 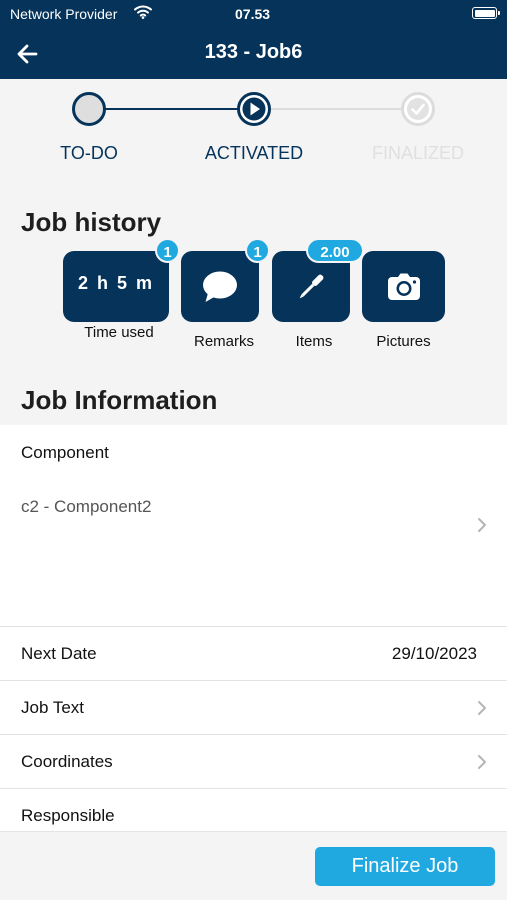 I want to click on time-used-tile: 2 h 5 m, so click(x=116, y=286).